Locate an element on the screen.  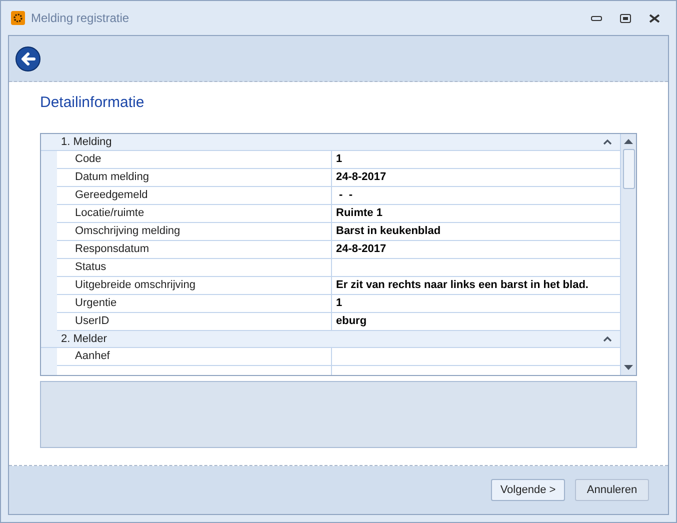
scroll-thumb is located at coordinates (628, 169).